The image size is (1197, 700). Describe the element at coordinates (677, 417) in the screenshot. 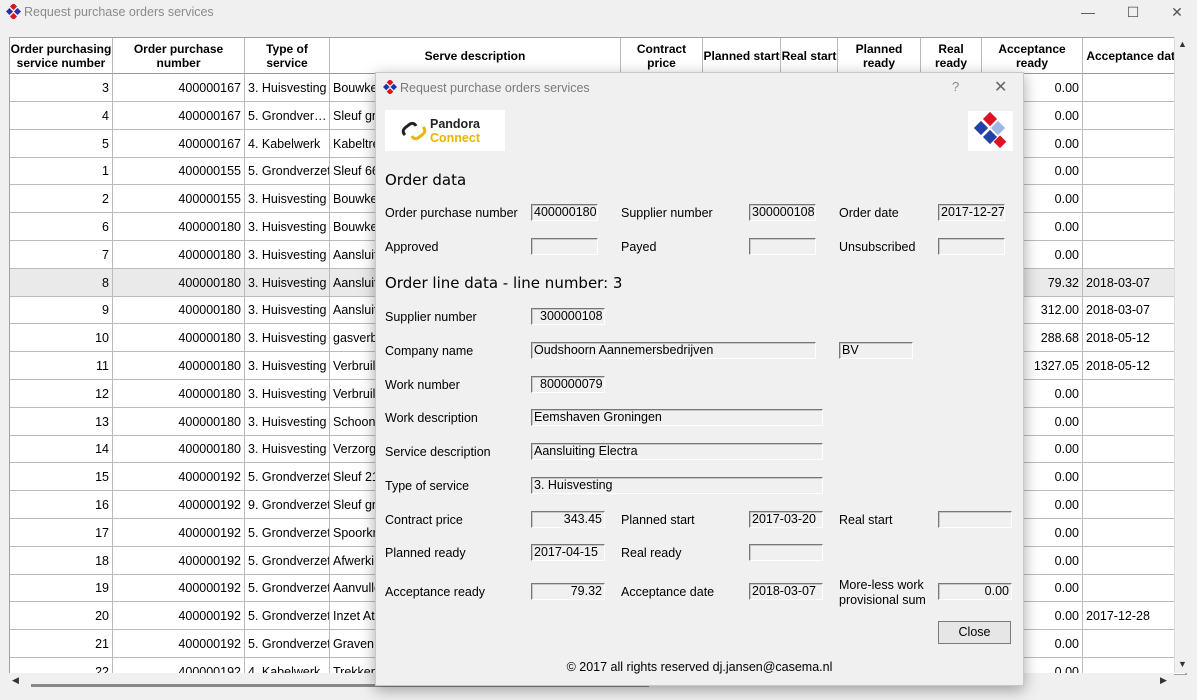

I see `work-description-field: Eemshaven Groningen` at that location.